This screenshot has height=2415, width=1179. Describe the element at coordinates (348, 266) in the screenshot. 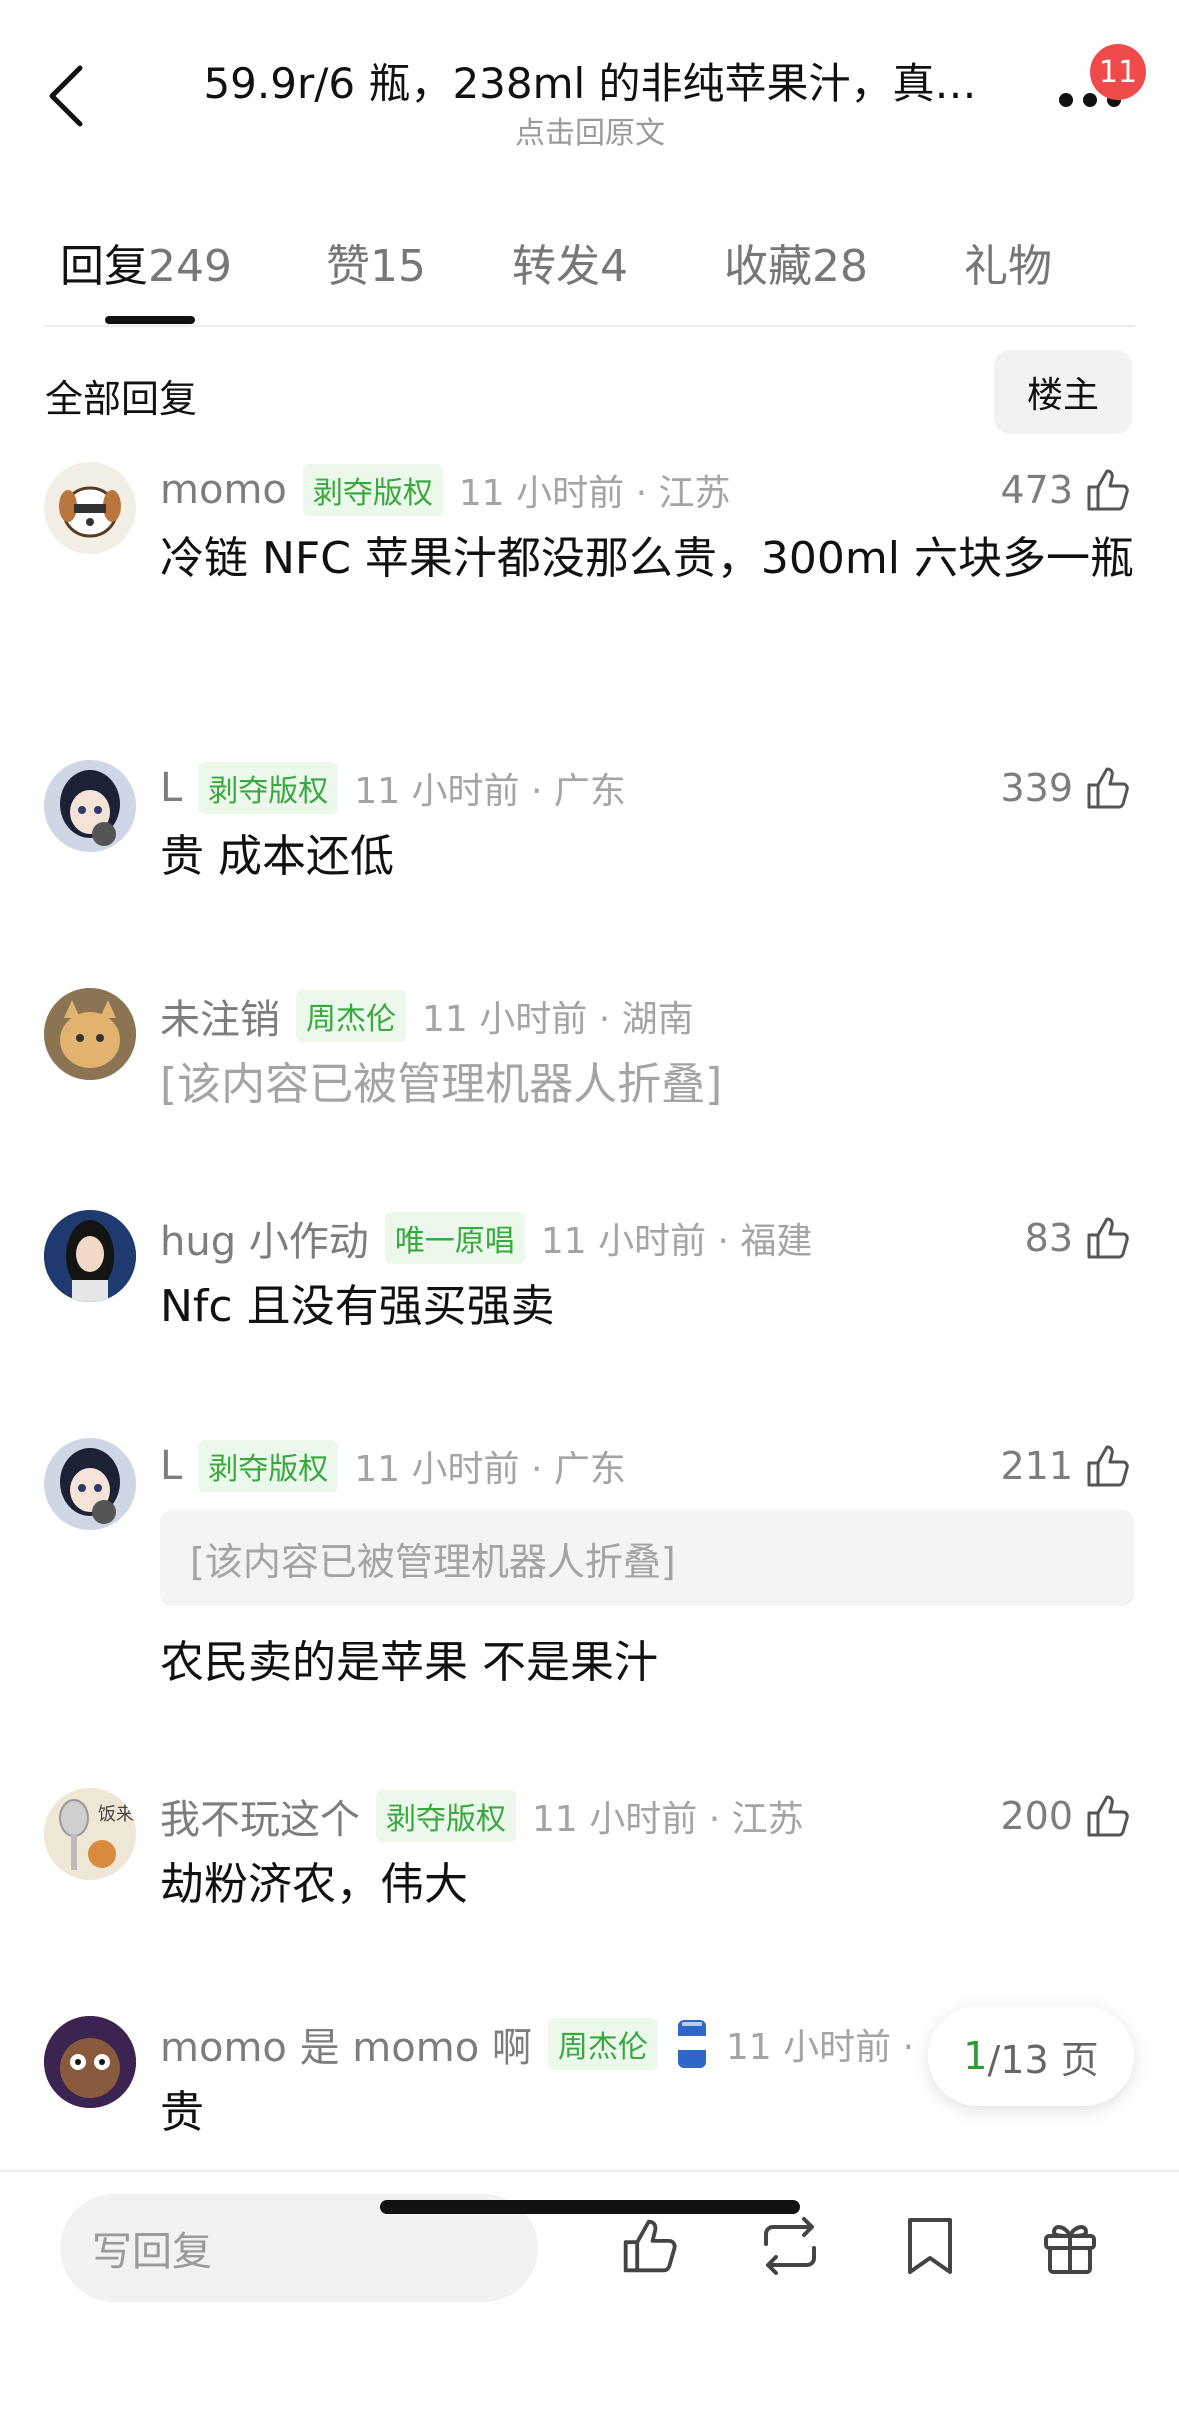

I see `tab-label: 赞` at that location.